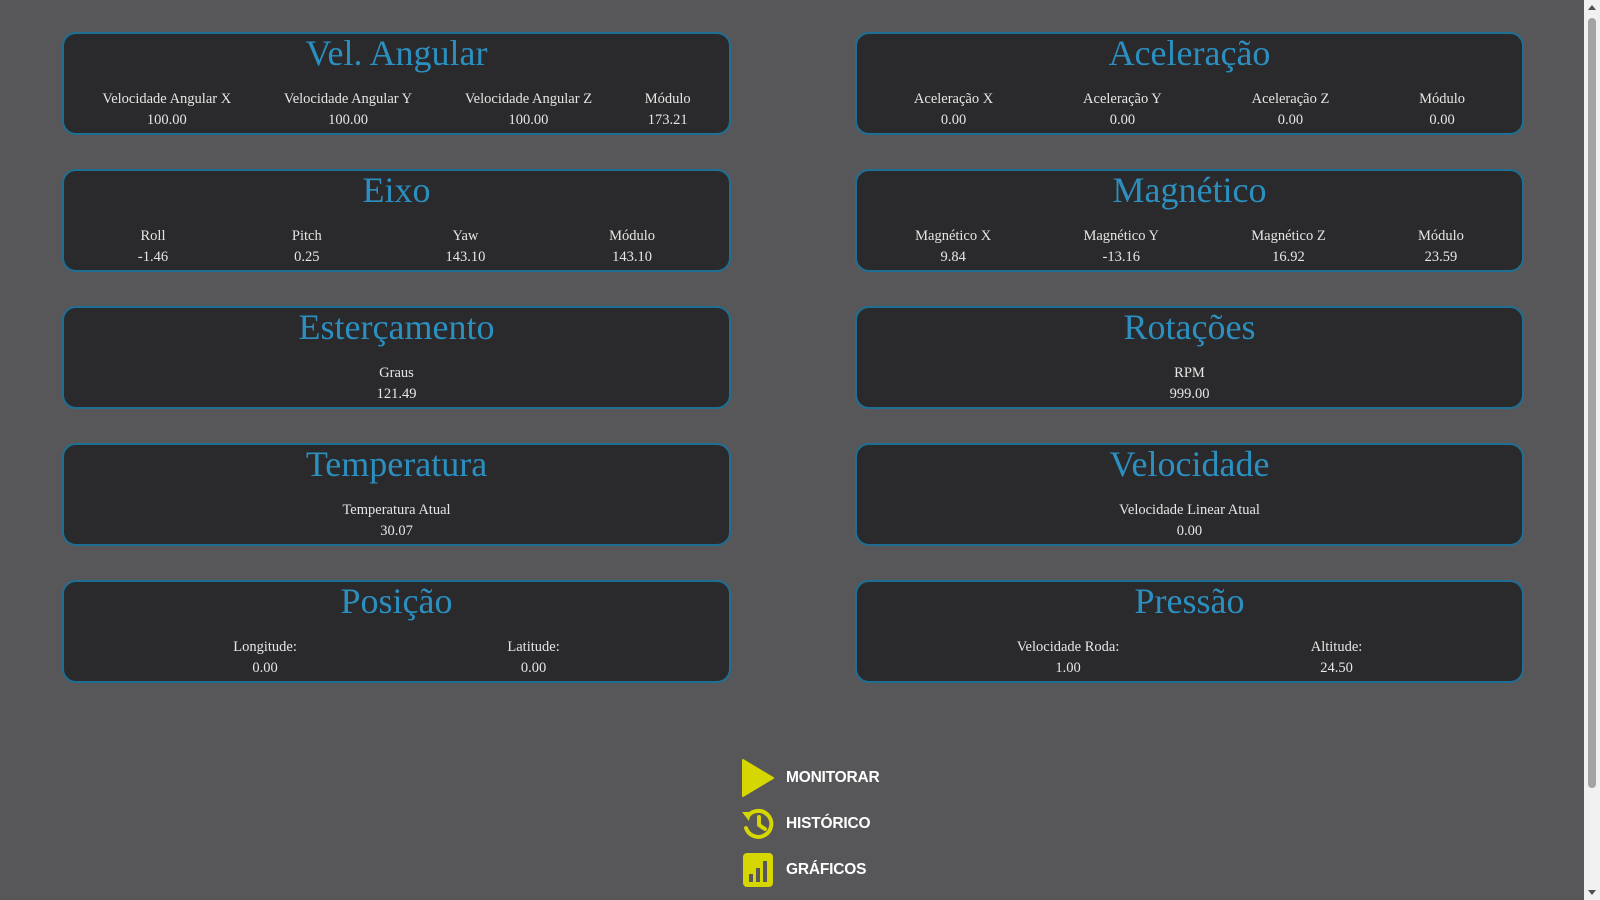  What do you see at coordinates (528, 99) in the screenshot?
I see `field-label: Velocidade Angular Z` at bounding box center [528, 99].